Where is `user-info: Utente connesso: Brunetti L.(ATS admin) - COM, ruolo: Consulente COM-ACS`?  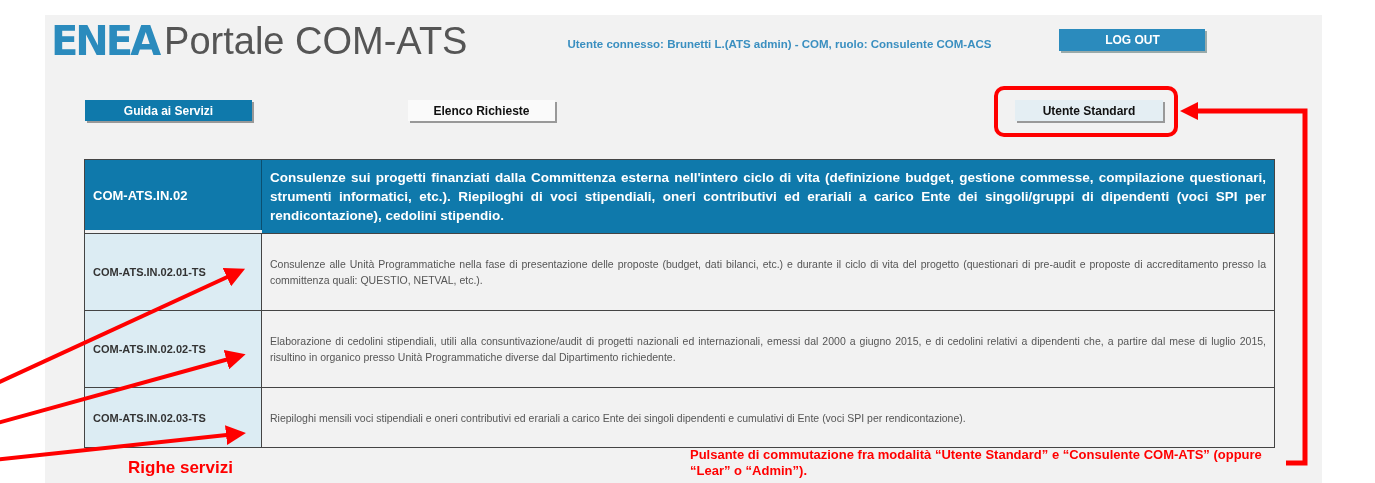
user-info: Utente connesso: Brunetti L.(ATS admin) - COM, ruolo: Consulente COM-ACS is located at coordinates (779, 44).